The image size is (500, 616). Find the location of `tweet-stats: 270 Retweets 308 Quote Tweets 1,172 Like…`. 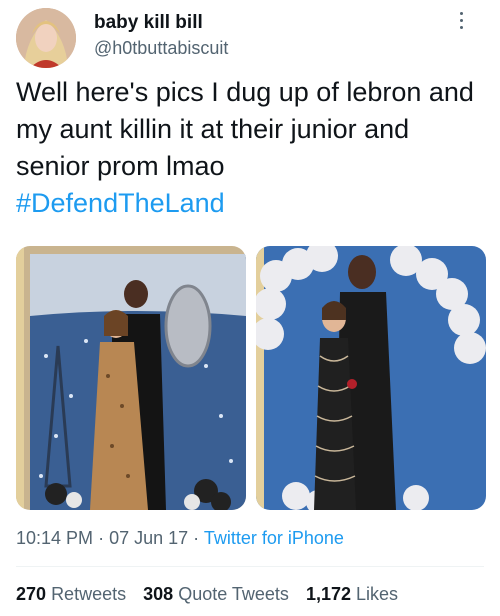

tweet-stats: 270 Retweets 308 Quote Tweets 1,172 Like… is located at coordinates (213, 594).